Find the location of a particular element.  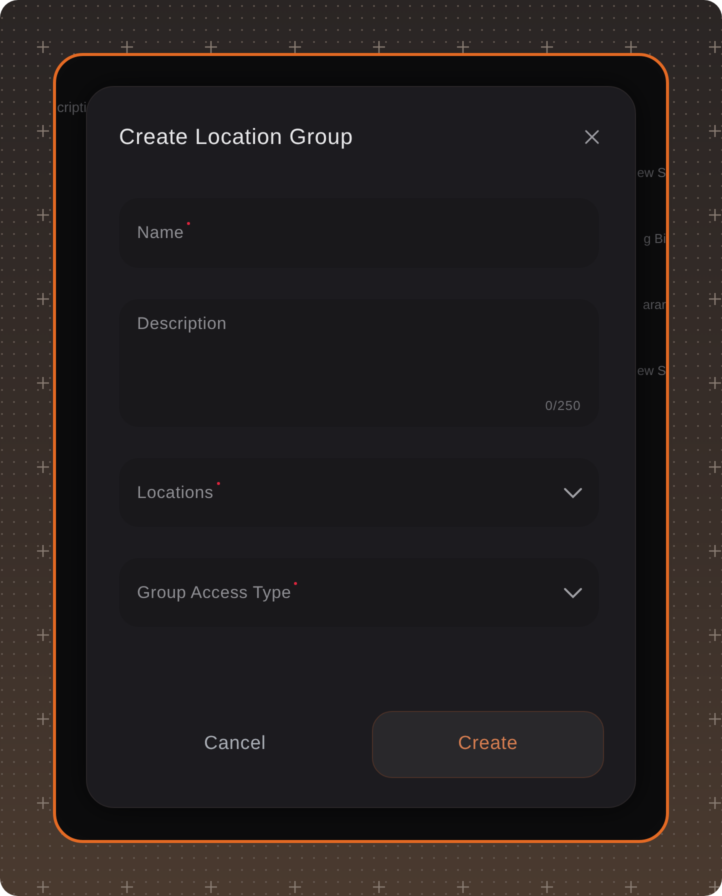

background-text: cripti is located at coordinates (72, 107).